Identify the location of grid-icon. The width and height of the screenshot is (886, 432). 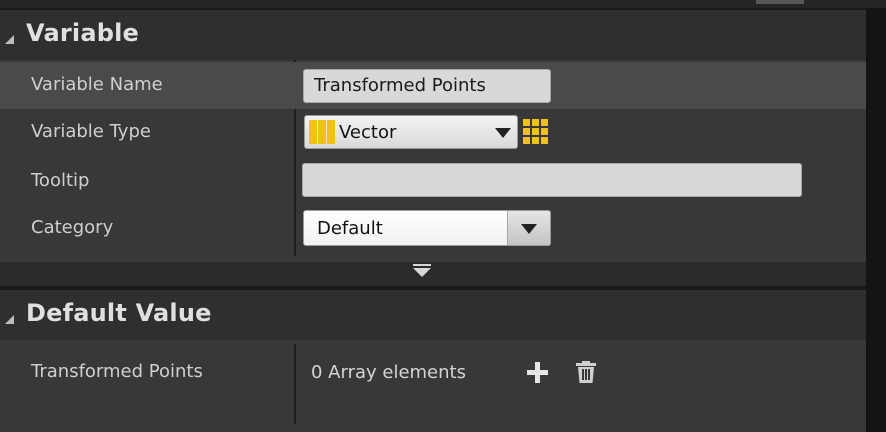
(537, 133).